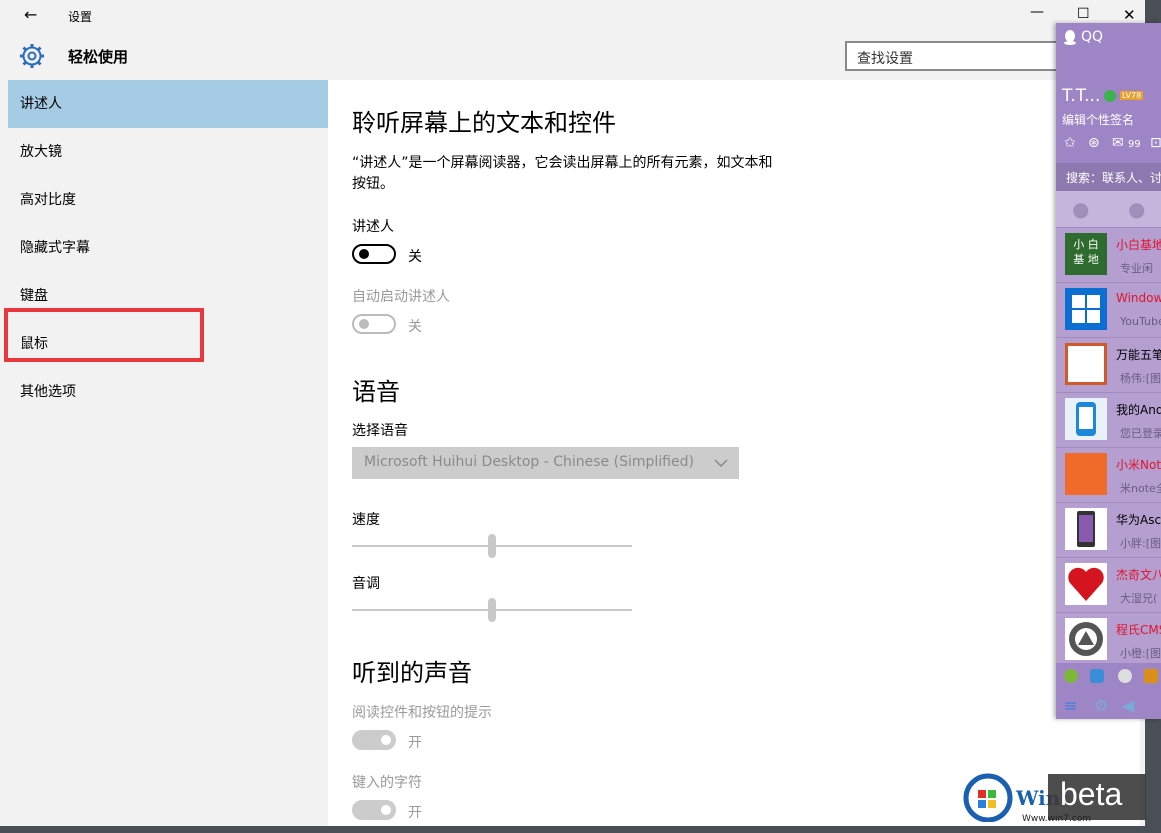  Describe the element at coordinates (1086, 474) in the screenshot. I see `hand-avatar` at that location.